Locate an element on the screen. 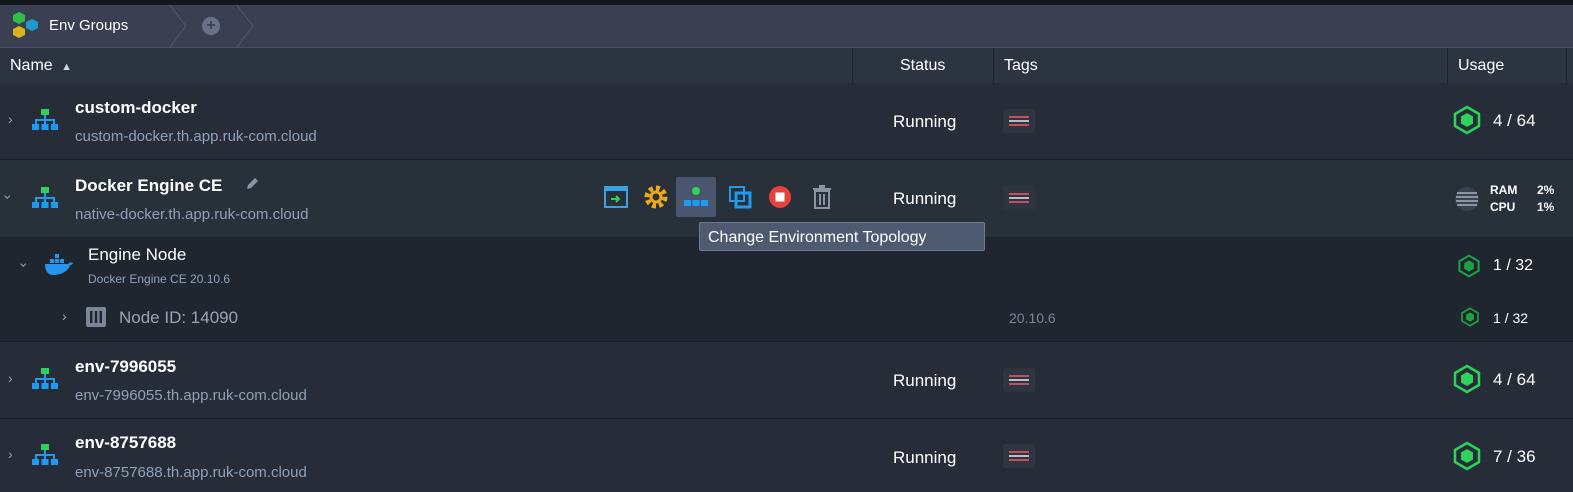 The width and height of the screenshot is (1573, 492). sort-ascending-icon: ▲ is located at coordinates (67, 67).